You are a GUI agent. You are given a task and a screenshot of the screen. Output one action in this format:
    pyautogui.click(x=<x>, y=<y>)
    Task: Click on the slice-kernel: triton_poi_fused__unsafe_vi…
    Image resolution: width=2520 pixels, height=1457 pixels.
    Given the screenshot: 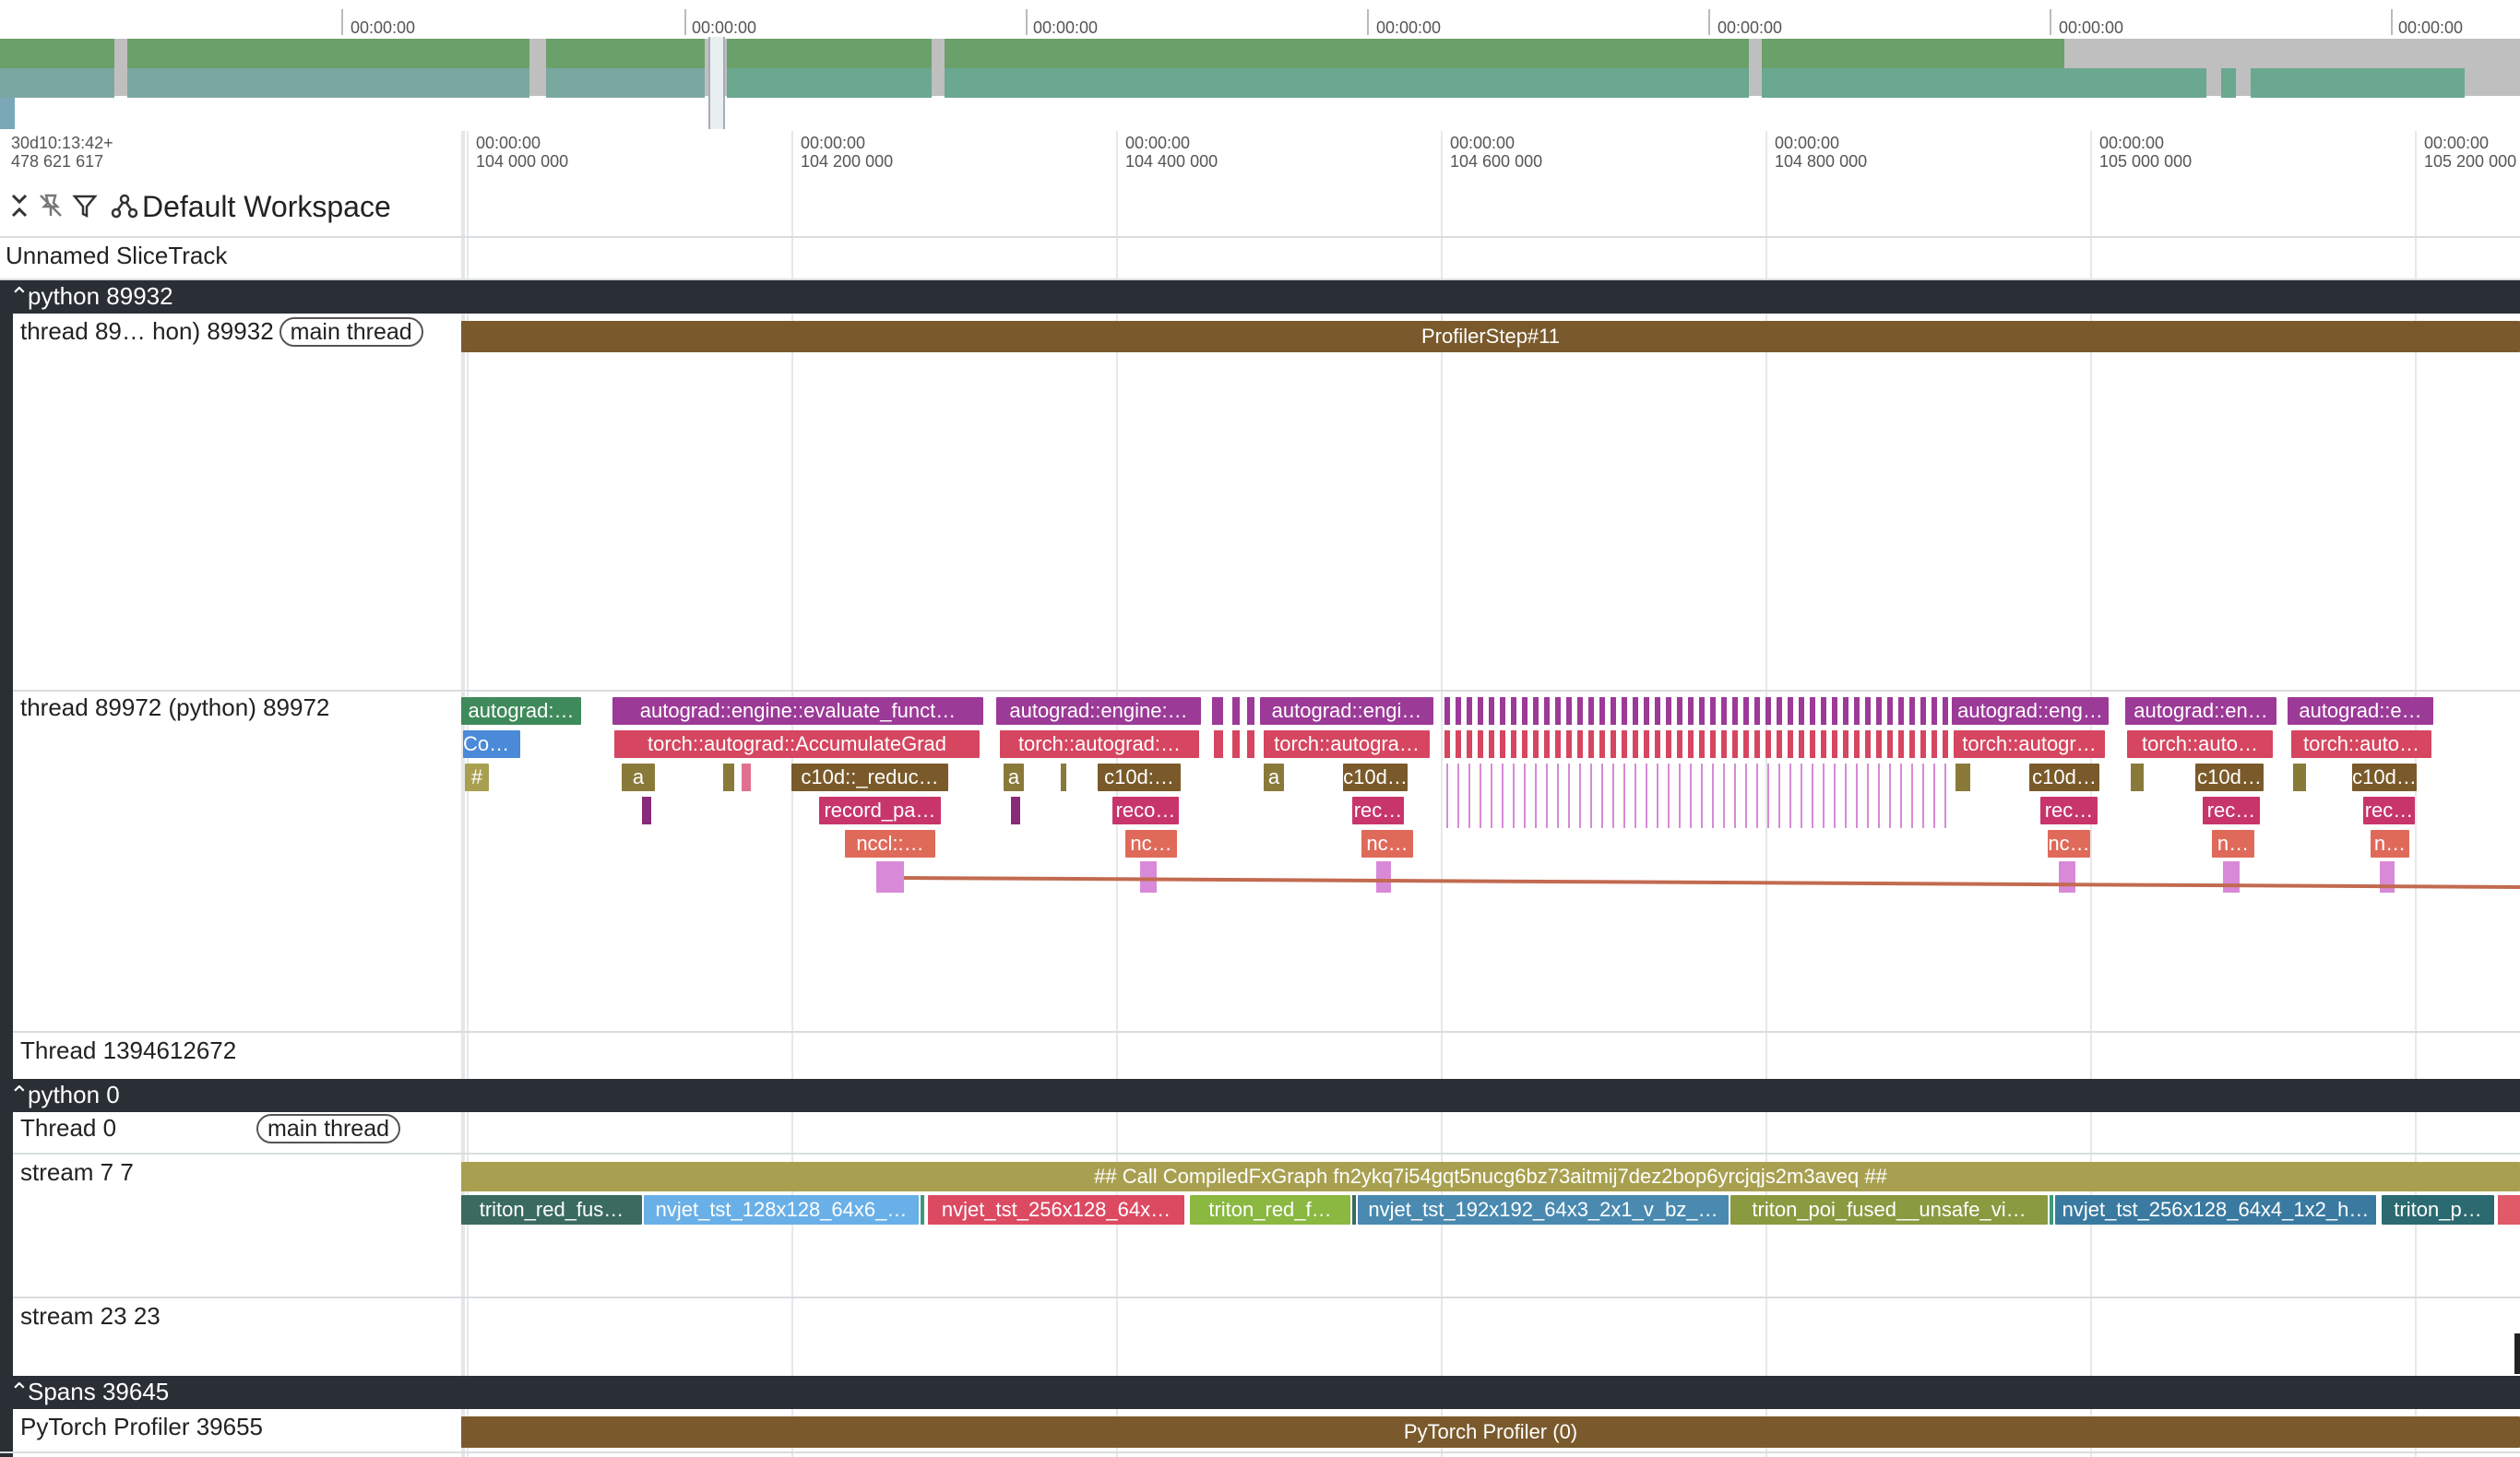 What is the action you would take?
    pyautogui.click(x=1889, y=1210)
    